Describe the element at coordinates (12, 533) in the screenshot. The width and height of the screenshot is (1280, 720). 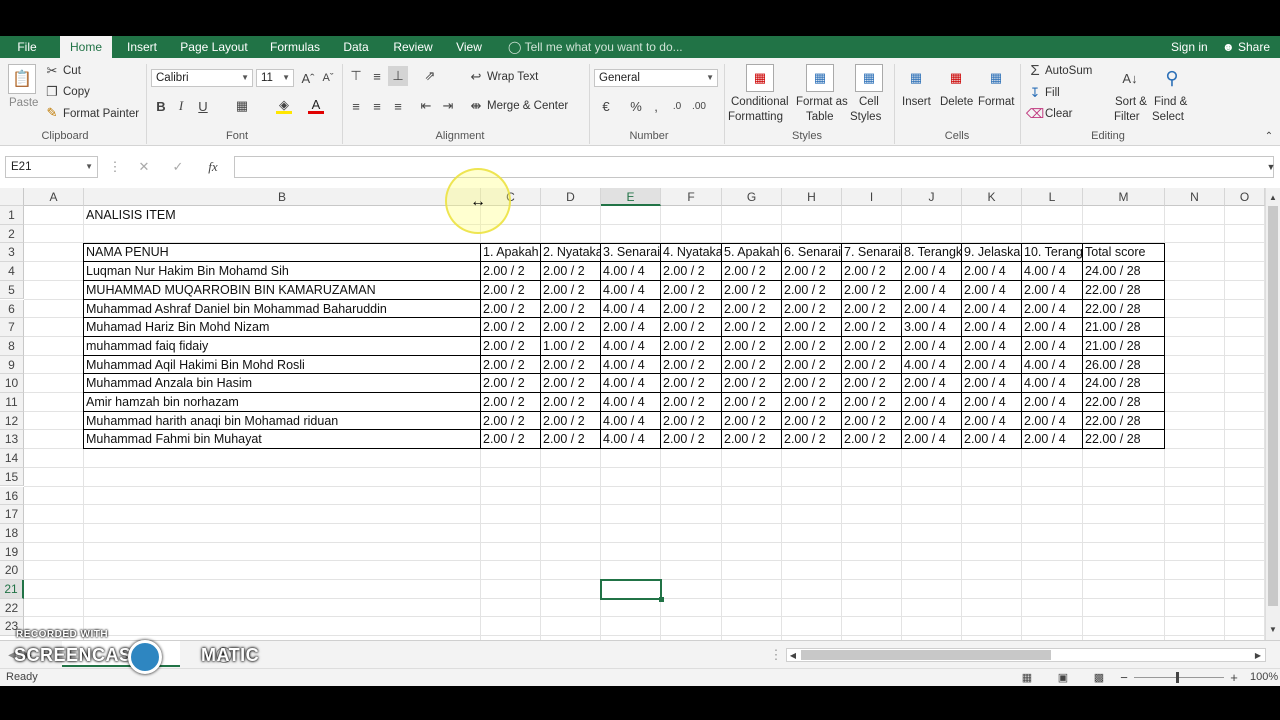
I see `row-header-18: 18` at that location.